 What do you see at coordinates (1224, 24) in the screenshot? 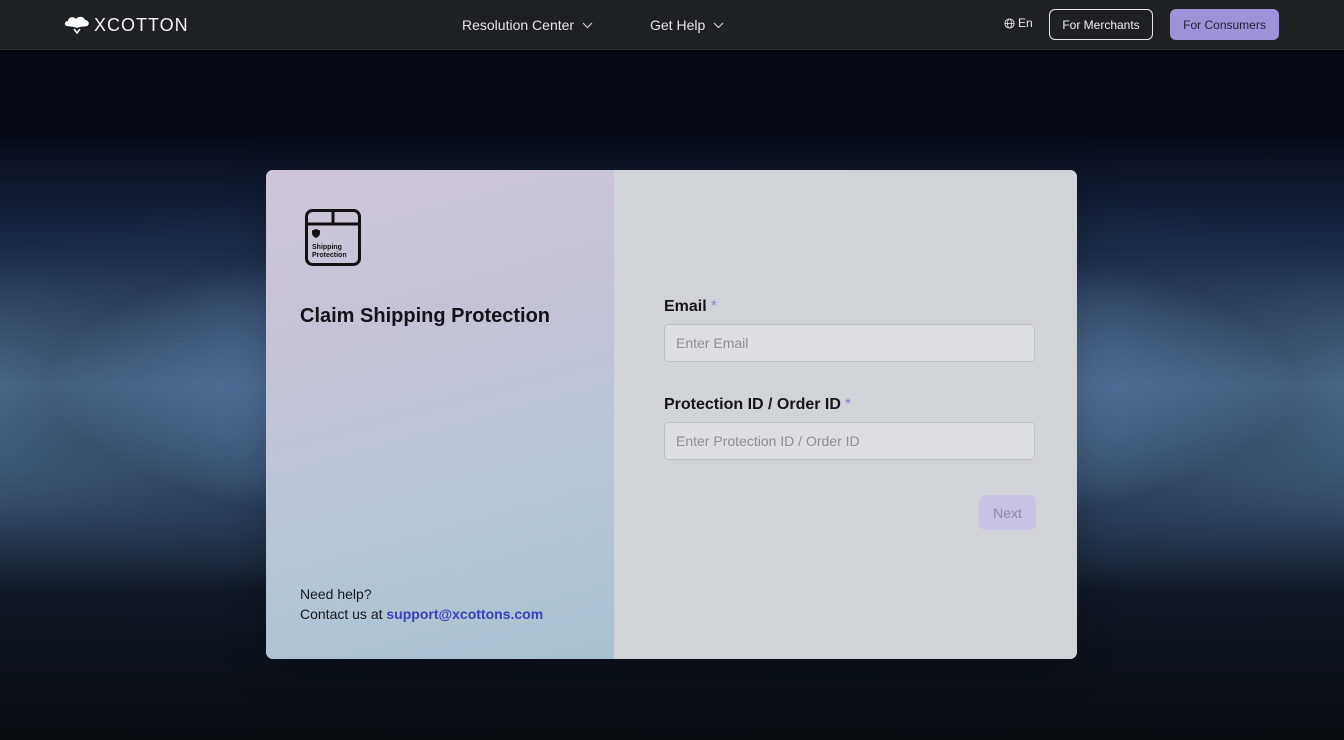
I see `for-consumers-button: For Consumers` at bounding box center [1224, 24].